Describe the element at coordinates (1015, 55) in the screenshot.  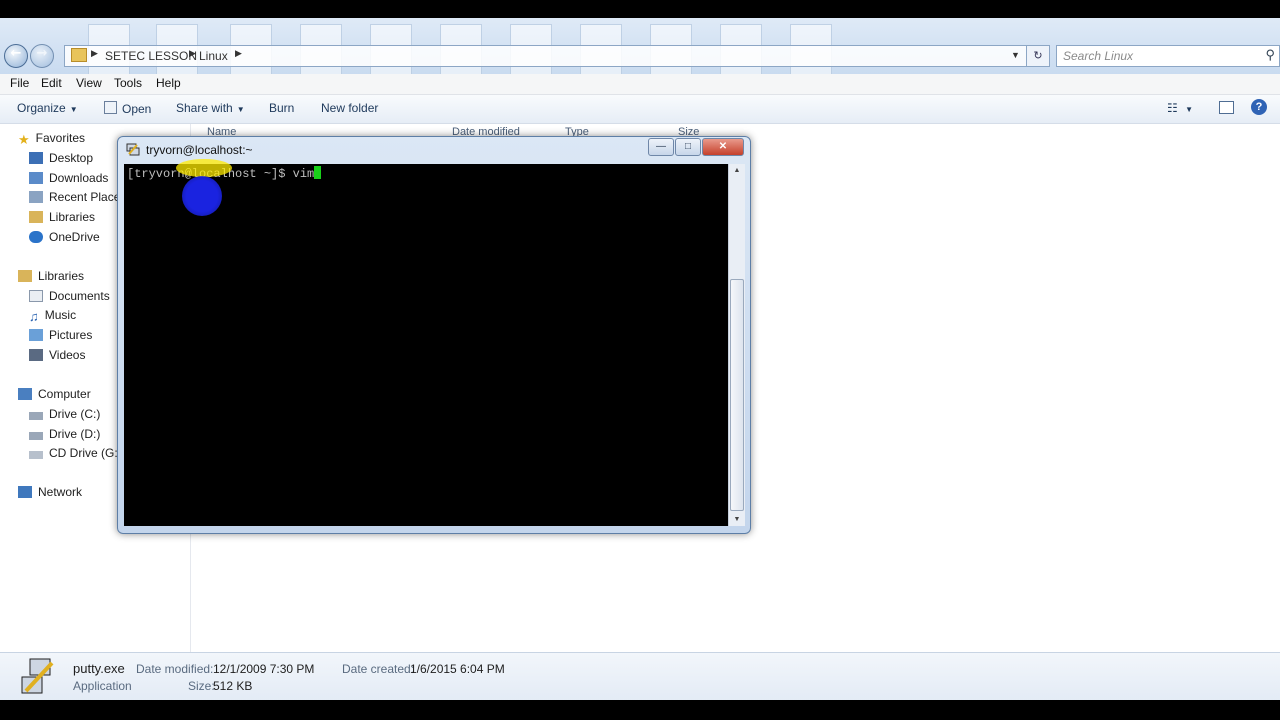
I see `address-dropdown-icon: ▼` at that location.